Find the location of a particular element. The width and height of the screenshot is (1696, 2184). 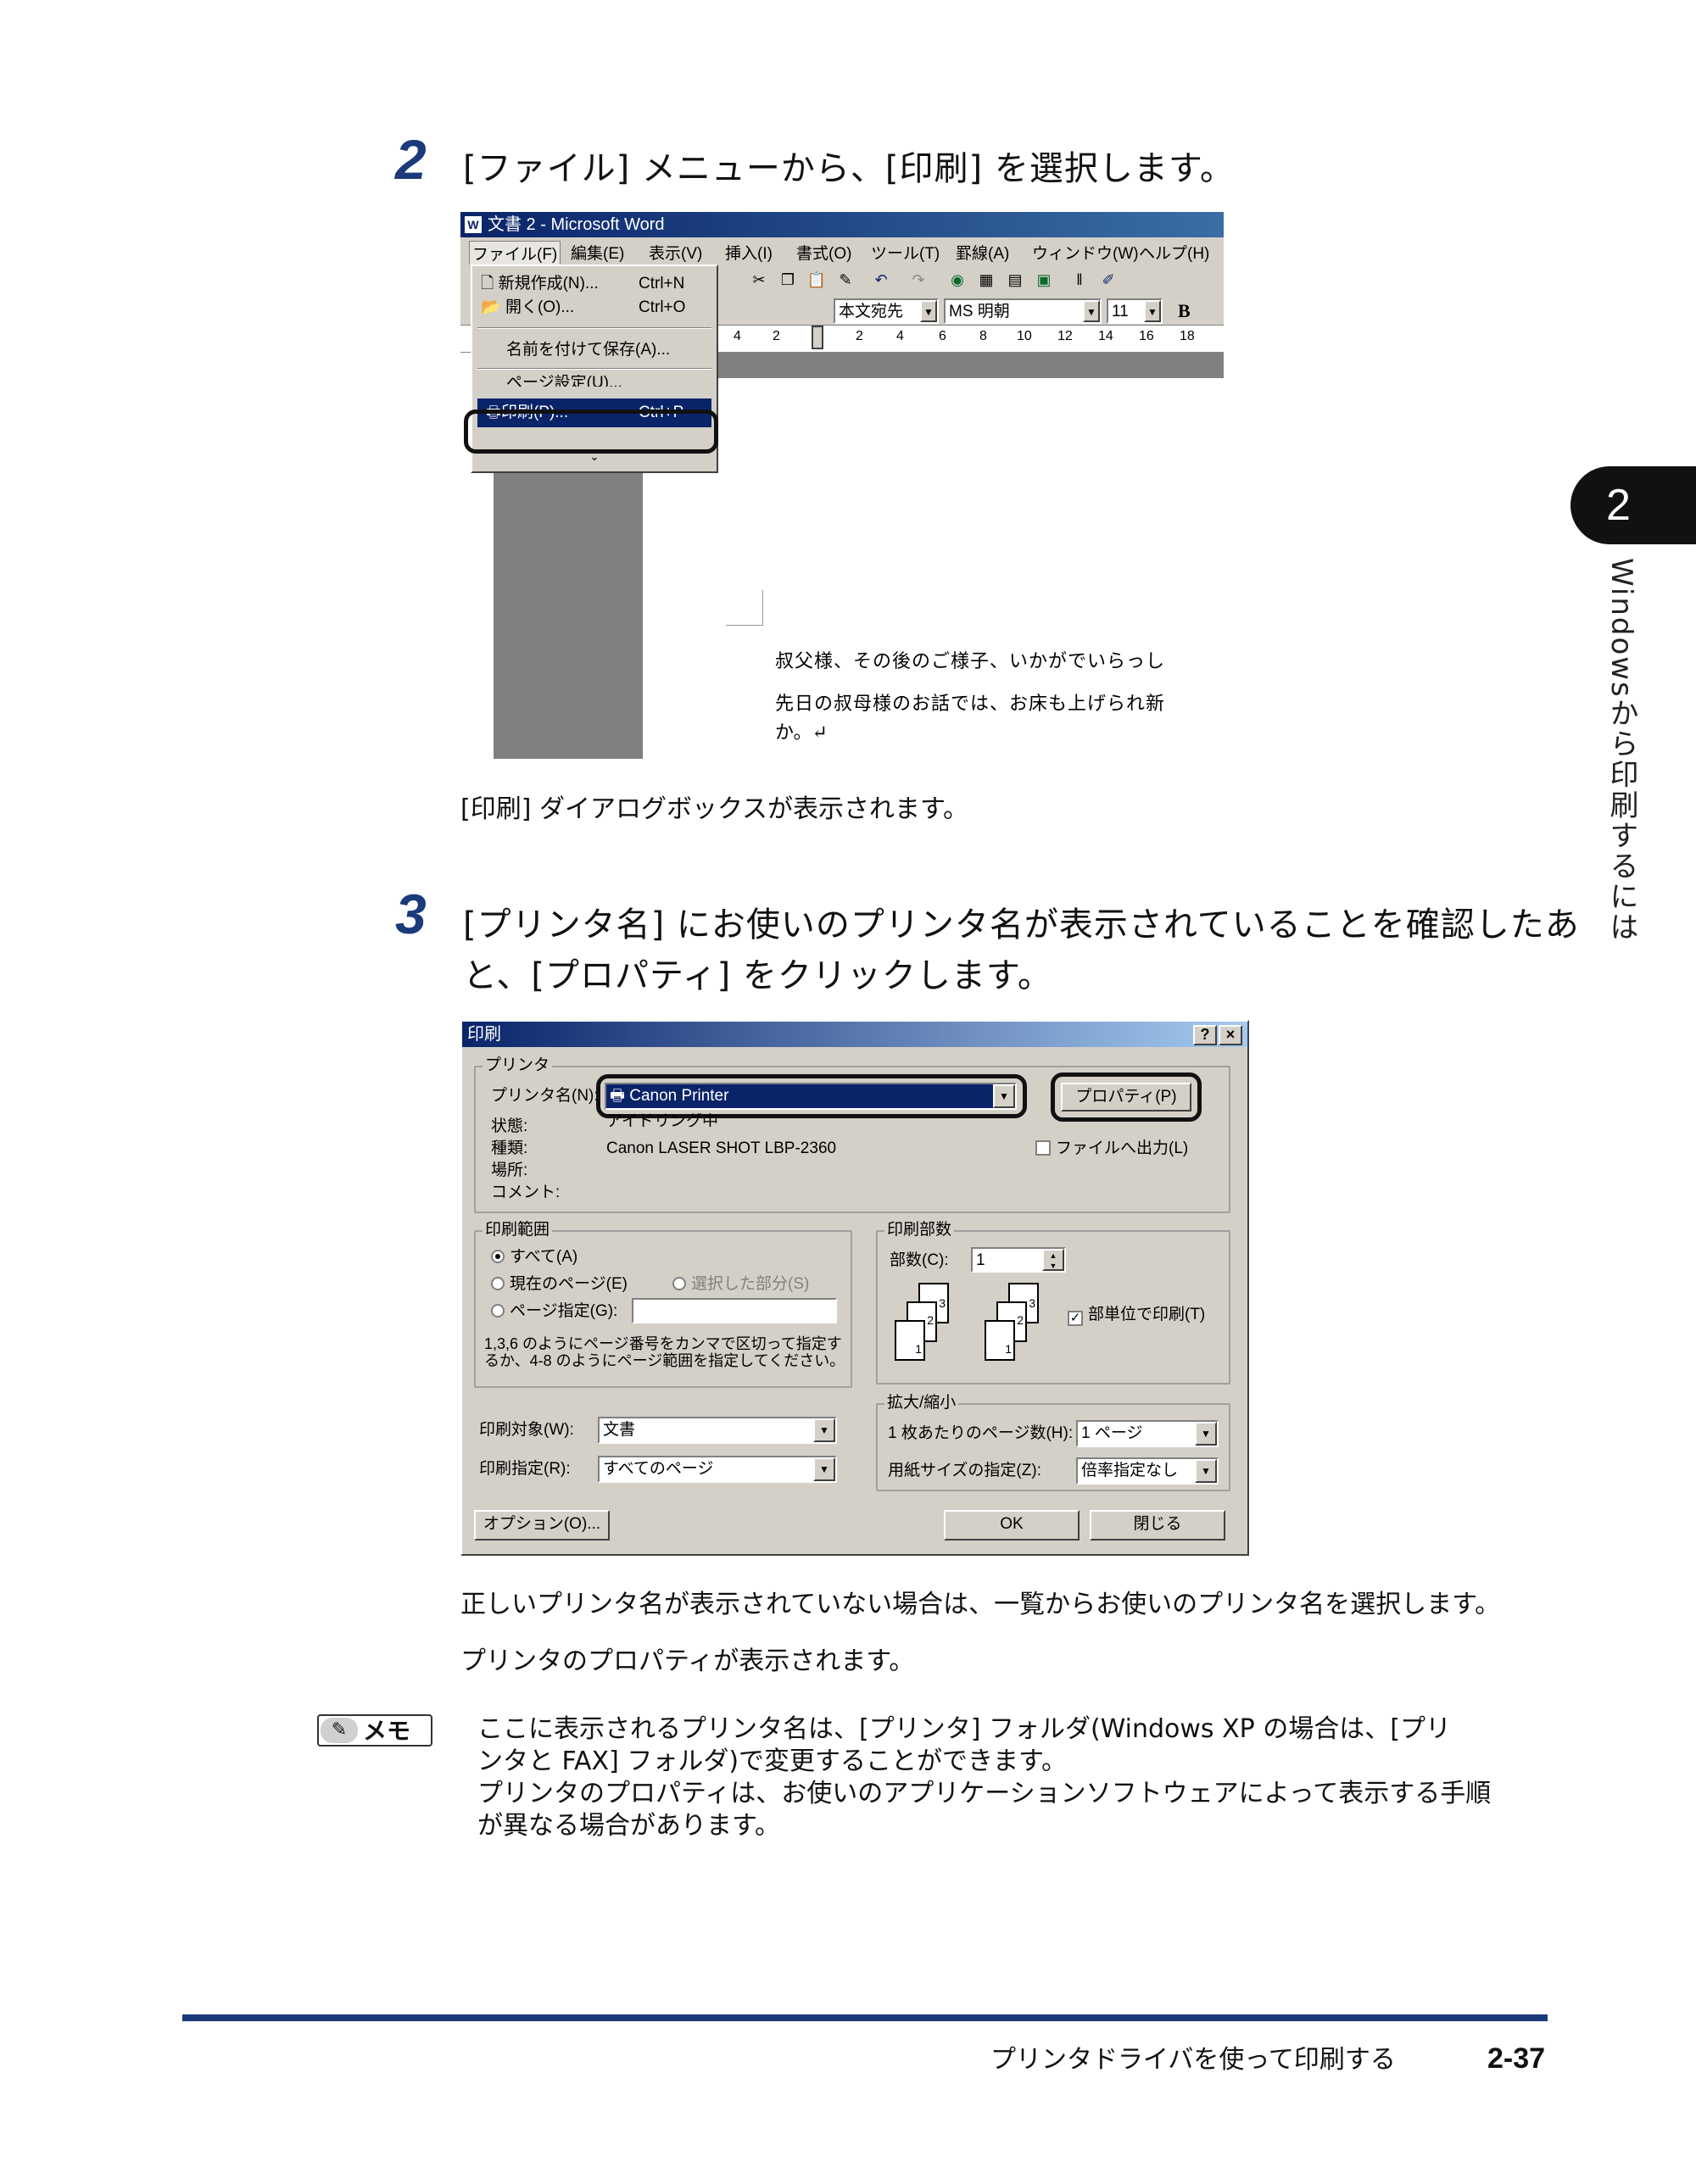

printer-group-title: プリンタ is located at coordinates (518, 1066).